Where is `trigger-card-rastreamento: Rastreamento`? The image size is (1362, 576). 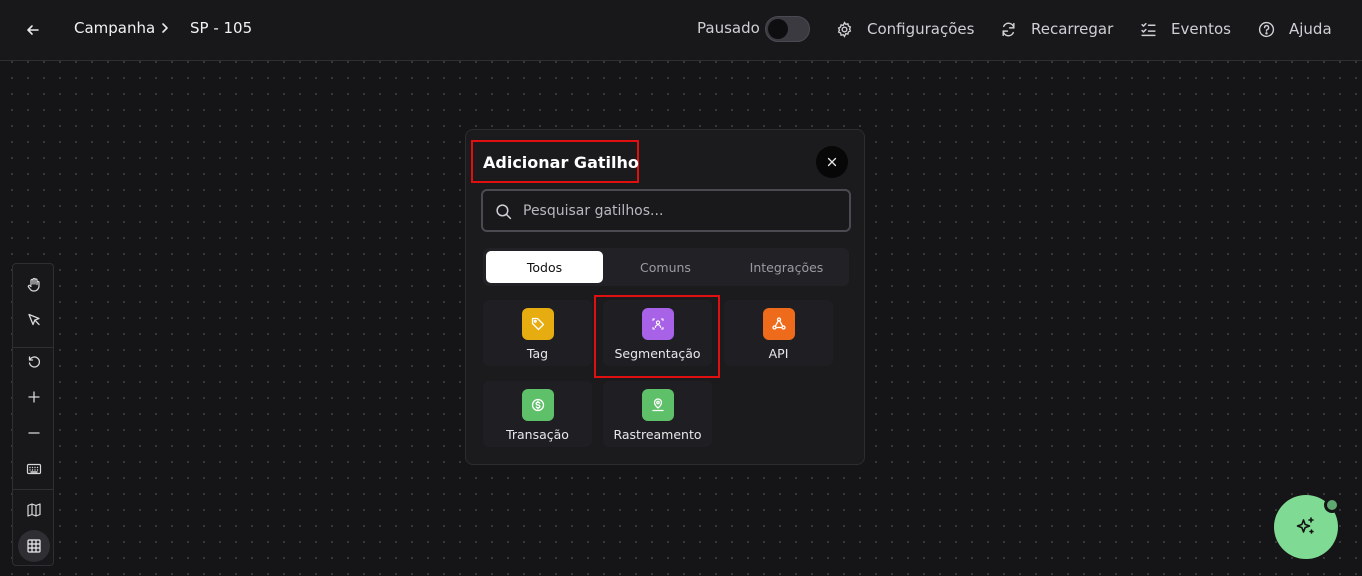 trigger-card-rastreamento: Rastreamento is located at coordinates (657, 414).